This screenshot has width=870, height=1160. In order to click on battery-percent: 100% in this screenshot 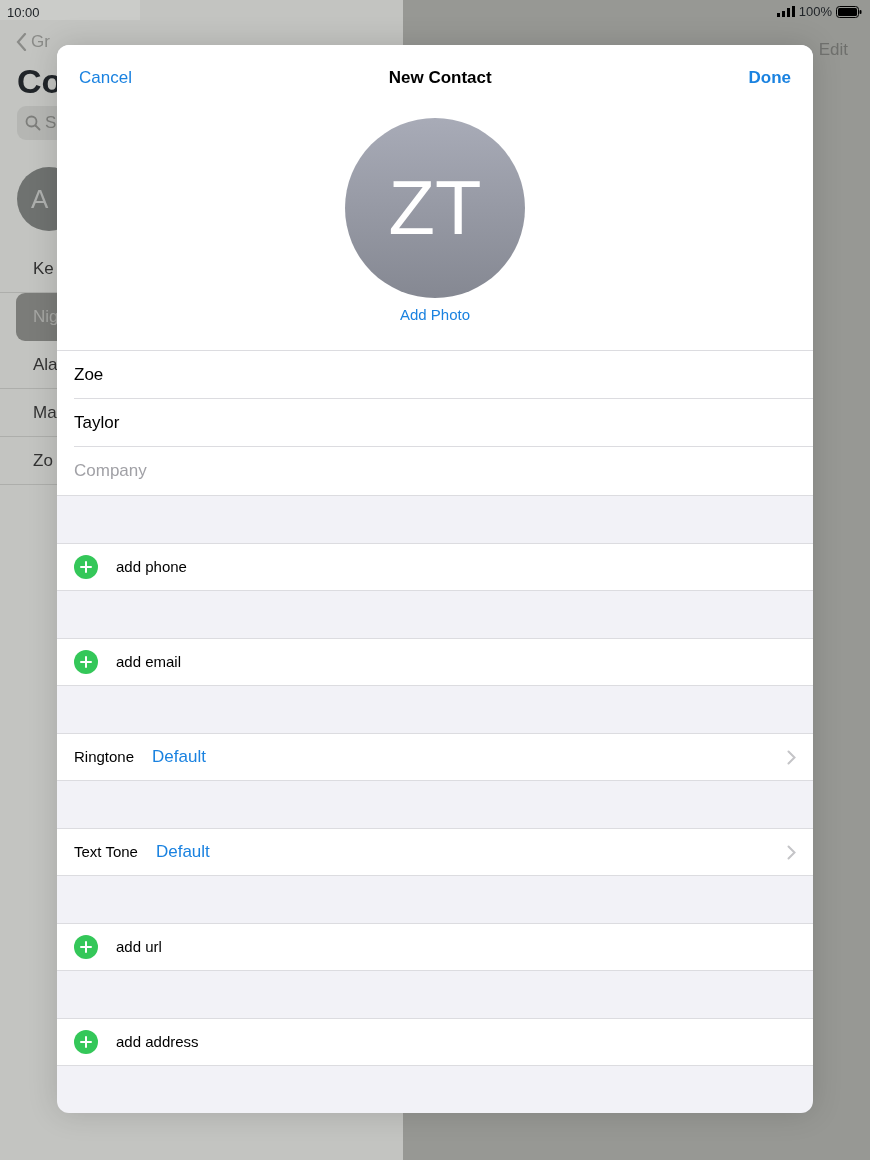, I will do `click(815, 12)`.